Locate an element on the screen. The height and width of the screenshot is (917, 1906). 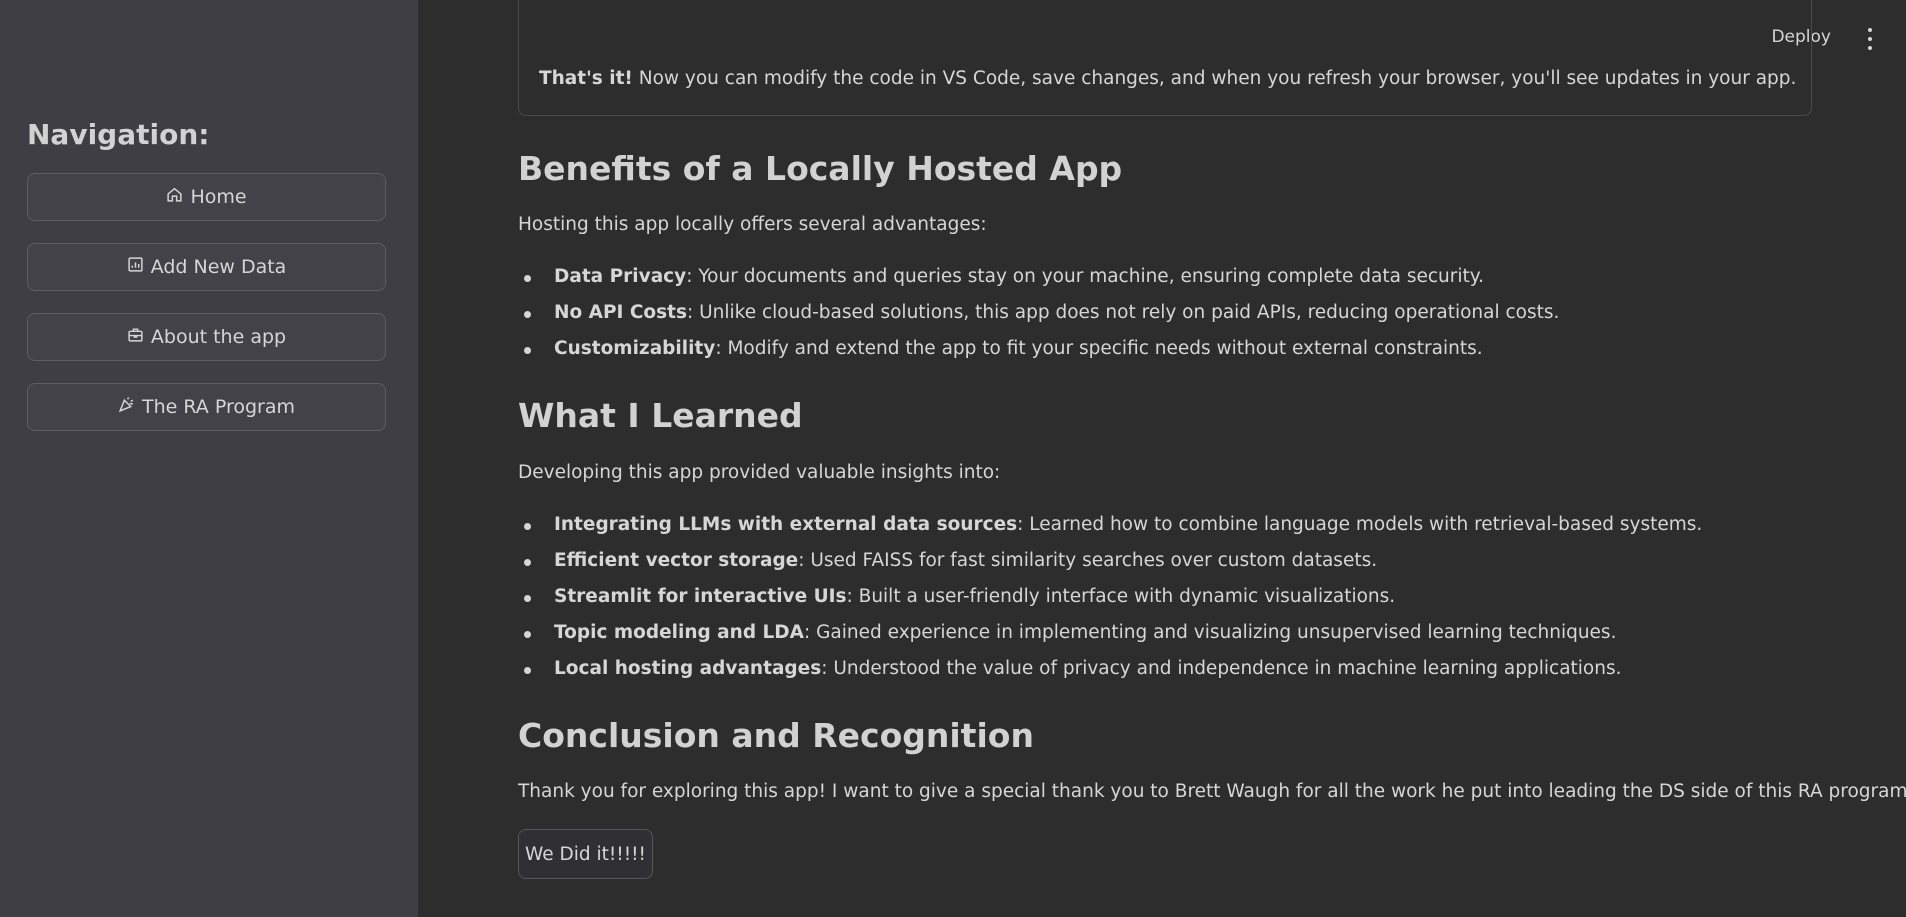
we-did-it-button: We Did it!!!!! is located at coordinates (585, 854).